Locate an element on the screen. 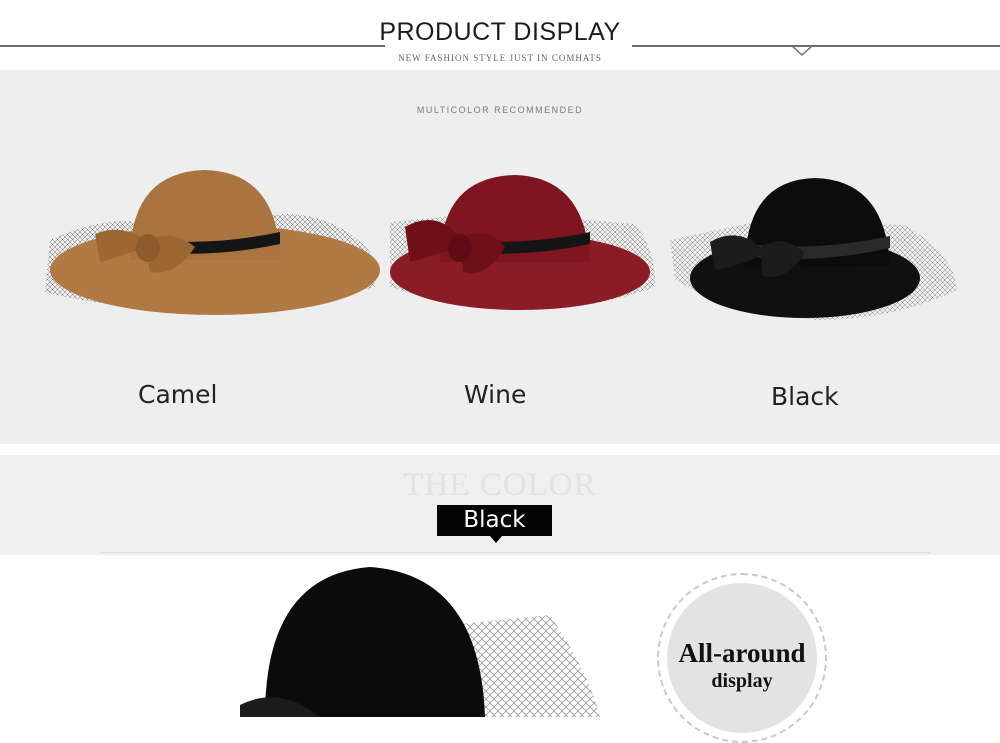 Image resolution: width=1000 pixels, height=743 pixels. header-divider-right is located at coordinates (816, 46).